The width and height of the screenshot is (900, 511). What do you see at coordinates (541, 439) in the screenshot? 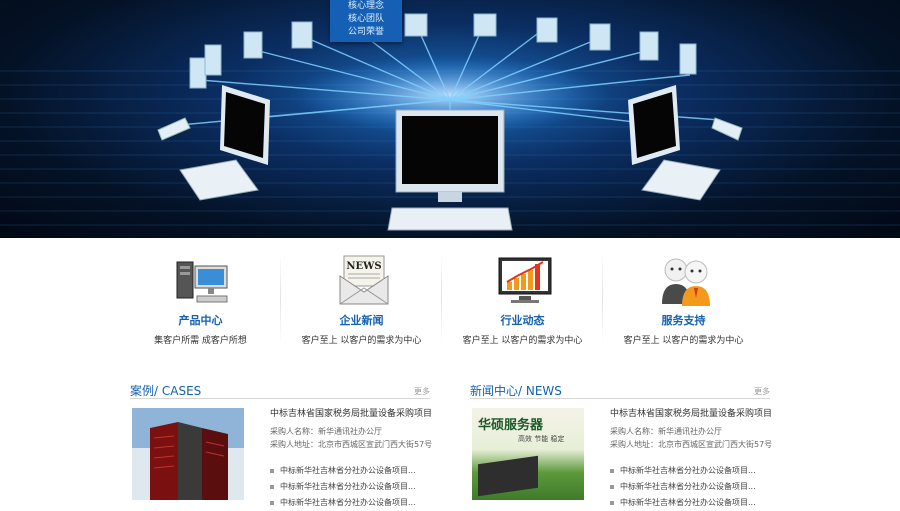
I see `banner-subtitle: 高效 节能 稳定` at bounding box center [541, 439].